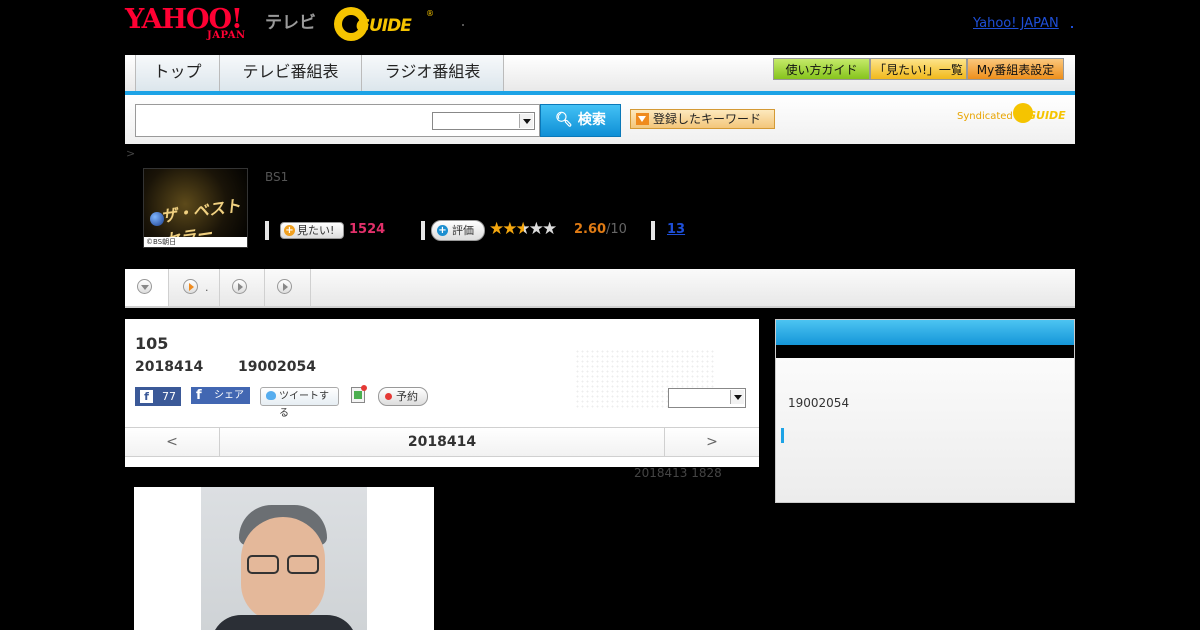 The height and width of the screenshot is (630, 1200). What do you see at coordinates (676, 229) in the screenshot?
I see `comments-count-link: 13` at bounding box center [676, 229].